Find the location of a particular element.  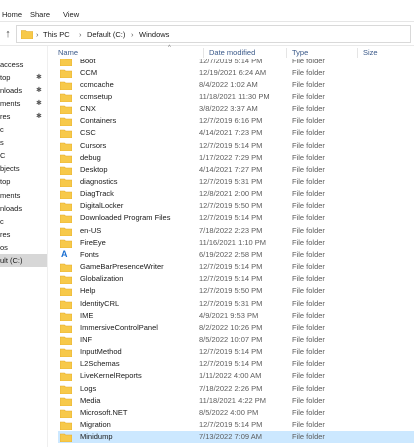

nav-item: ments ✱ is located at coordinates (23, 103).